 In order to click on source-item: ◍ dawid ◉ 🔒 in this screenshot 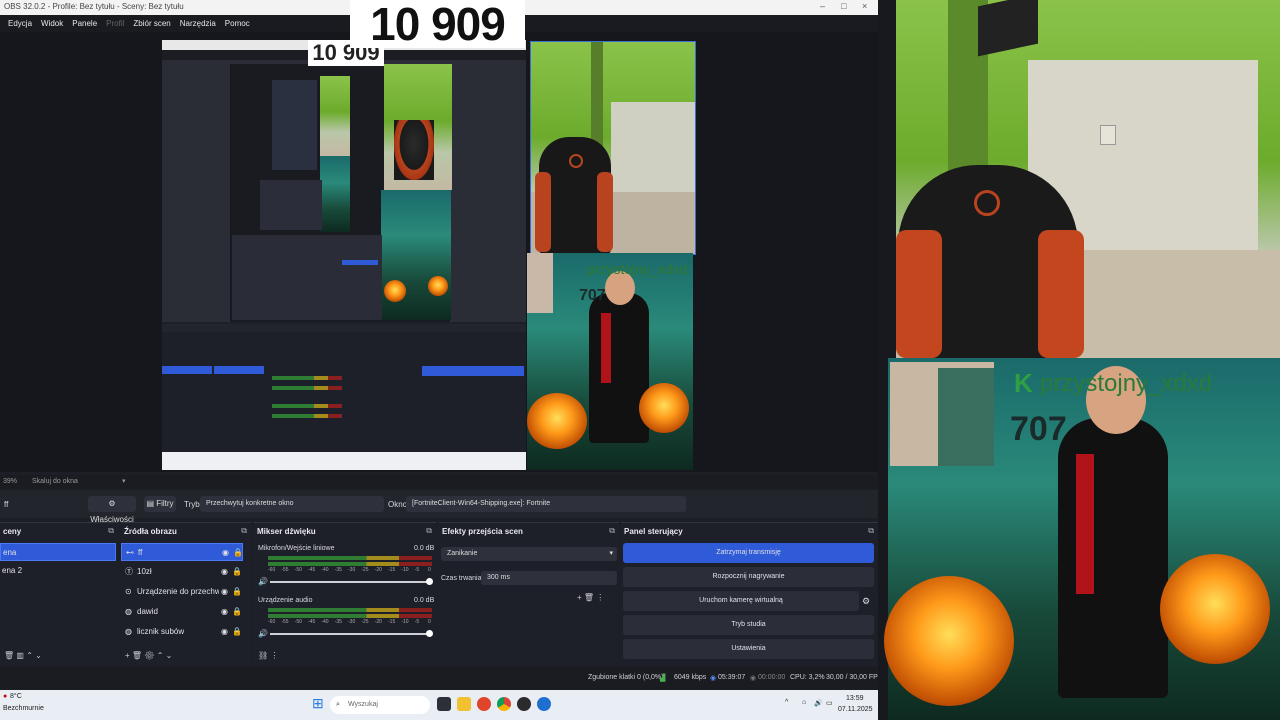, I will do `click(182, 612)`.